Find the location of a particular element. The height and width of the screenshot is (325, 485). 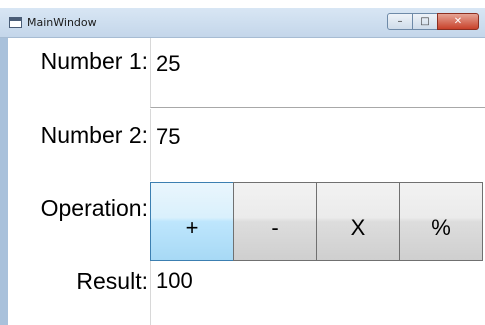

add-button: + is located at coordinates (192, 221).